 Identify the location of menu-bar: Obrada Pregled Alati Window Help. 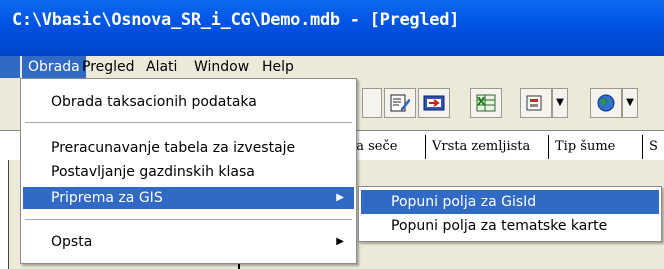
(332, 67).